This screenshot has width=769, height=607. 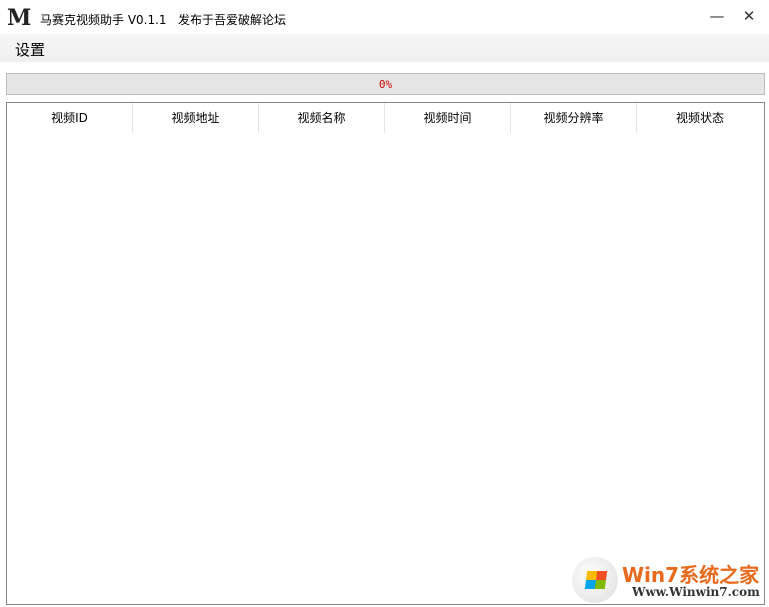 I want to click on column-header-video-time: 视频时间, so click(x=448, y=118).